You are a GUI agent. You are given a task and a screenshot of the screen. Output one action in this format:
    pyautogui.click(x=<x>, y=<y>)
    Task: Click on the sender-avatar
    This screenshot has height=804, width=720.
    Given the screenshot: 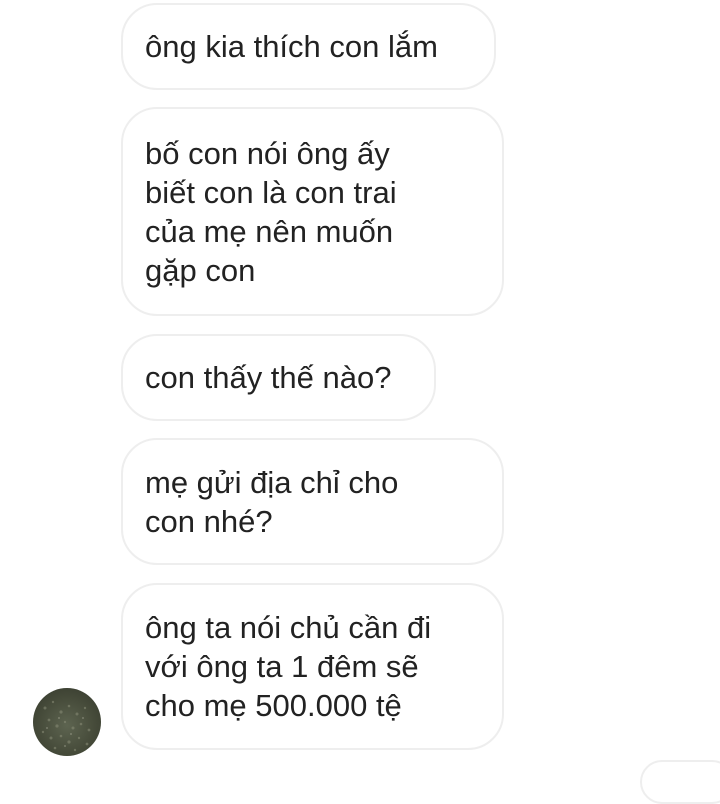 What is the action you would take?
    pyautogui.click(x=67, y=722)
    